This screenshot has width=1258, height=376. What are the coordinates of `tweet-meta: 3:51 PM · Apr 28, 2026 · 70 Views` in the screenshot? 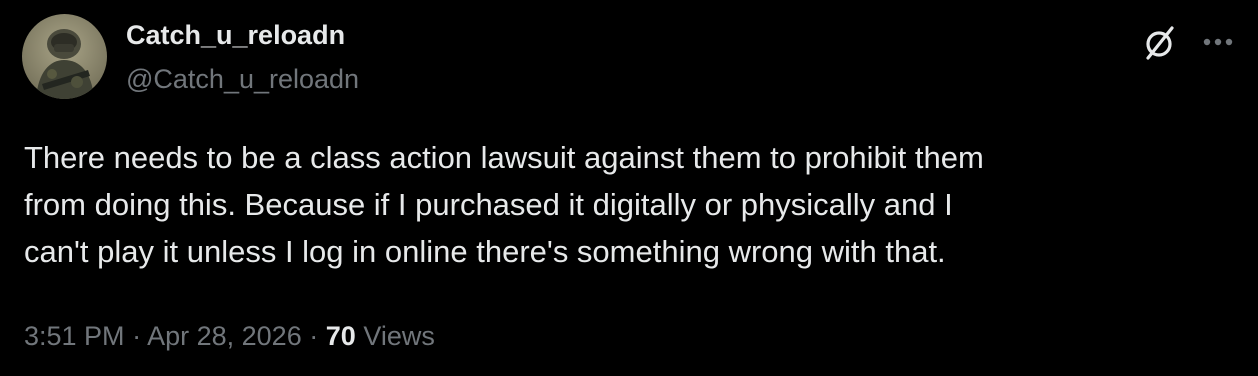 It's located at (229, 336).